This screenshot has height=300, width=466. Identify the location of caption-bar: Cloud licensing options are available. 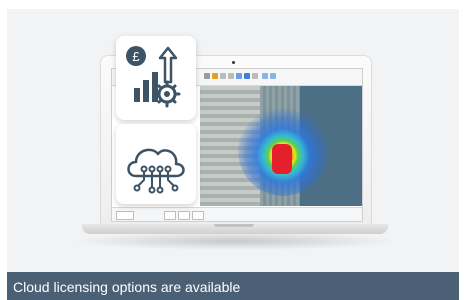
(233, 286).